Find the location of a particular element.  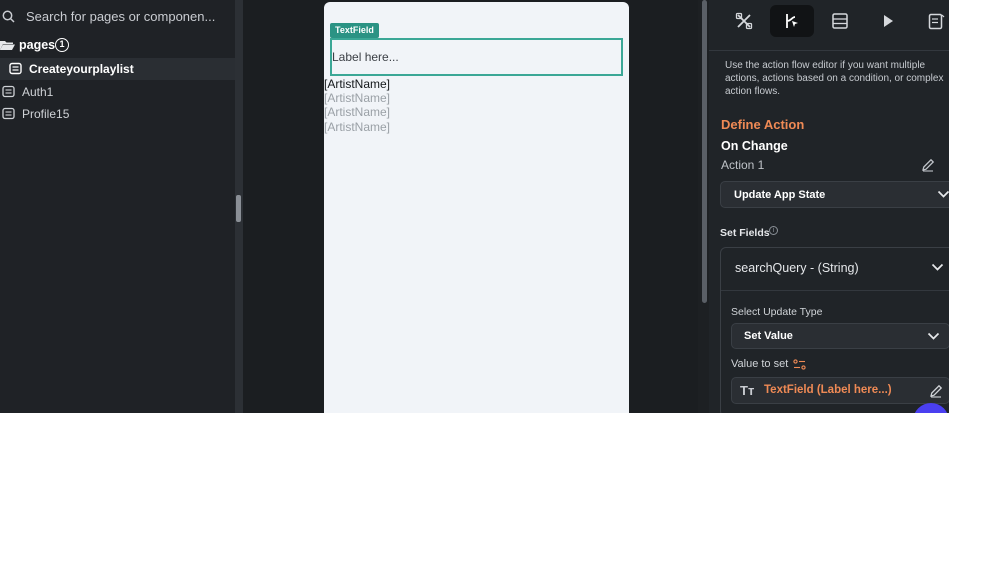

action-type-dropdown: Update App State is located at coordinates (834, 194).